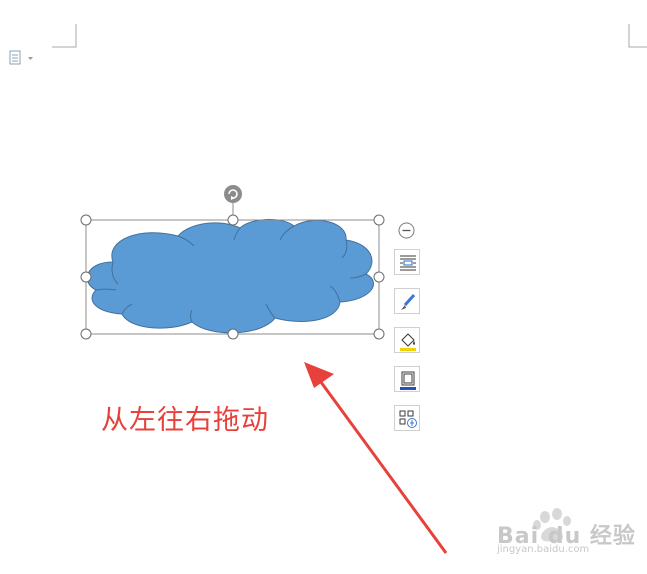 Image resolution: width=647 pixels, height=574 pixels. I want to click on more-options-icon, so click(408, 419).